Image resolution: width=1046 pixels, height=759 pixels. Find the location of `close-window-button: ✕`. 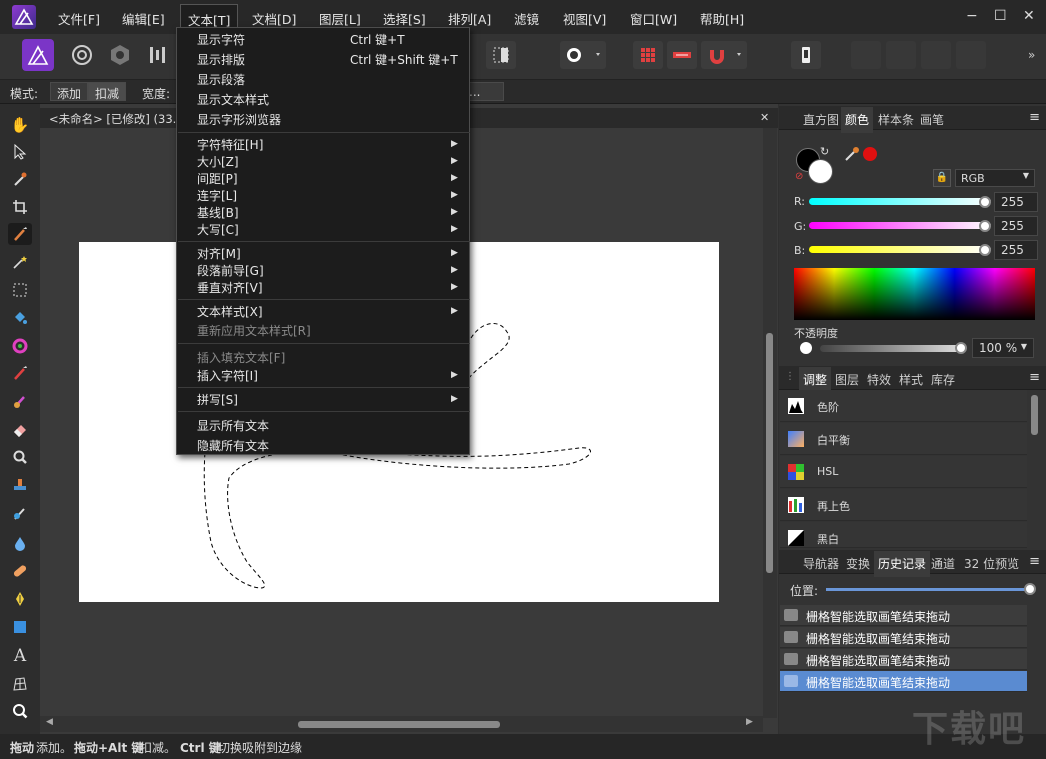

close-window-button: ✕ is located at coordinates (1029, 16).